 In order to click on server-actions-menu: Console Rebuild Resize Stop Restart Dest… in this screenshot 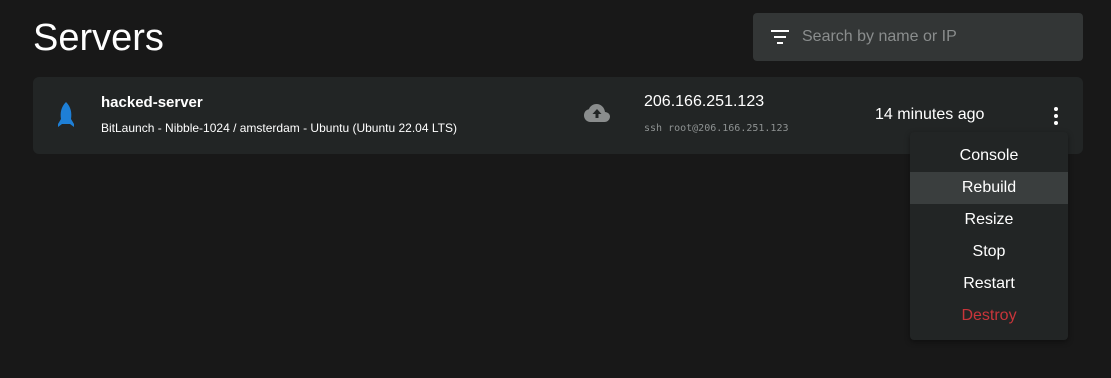, I will do `click(989, 236)`.